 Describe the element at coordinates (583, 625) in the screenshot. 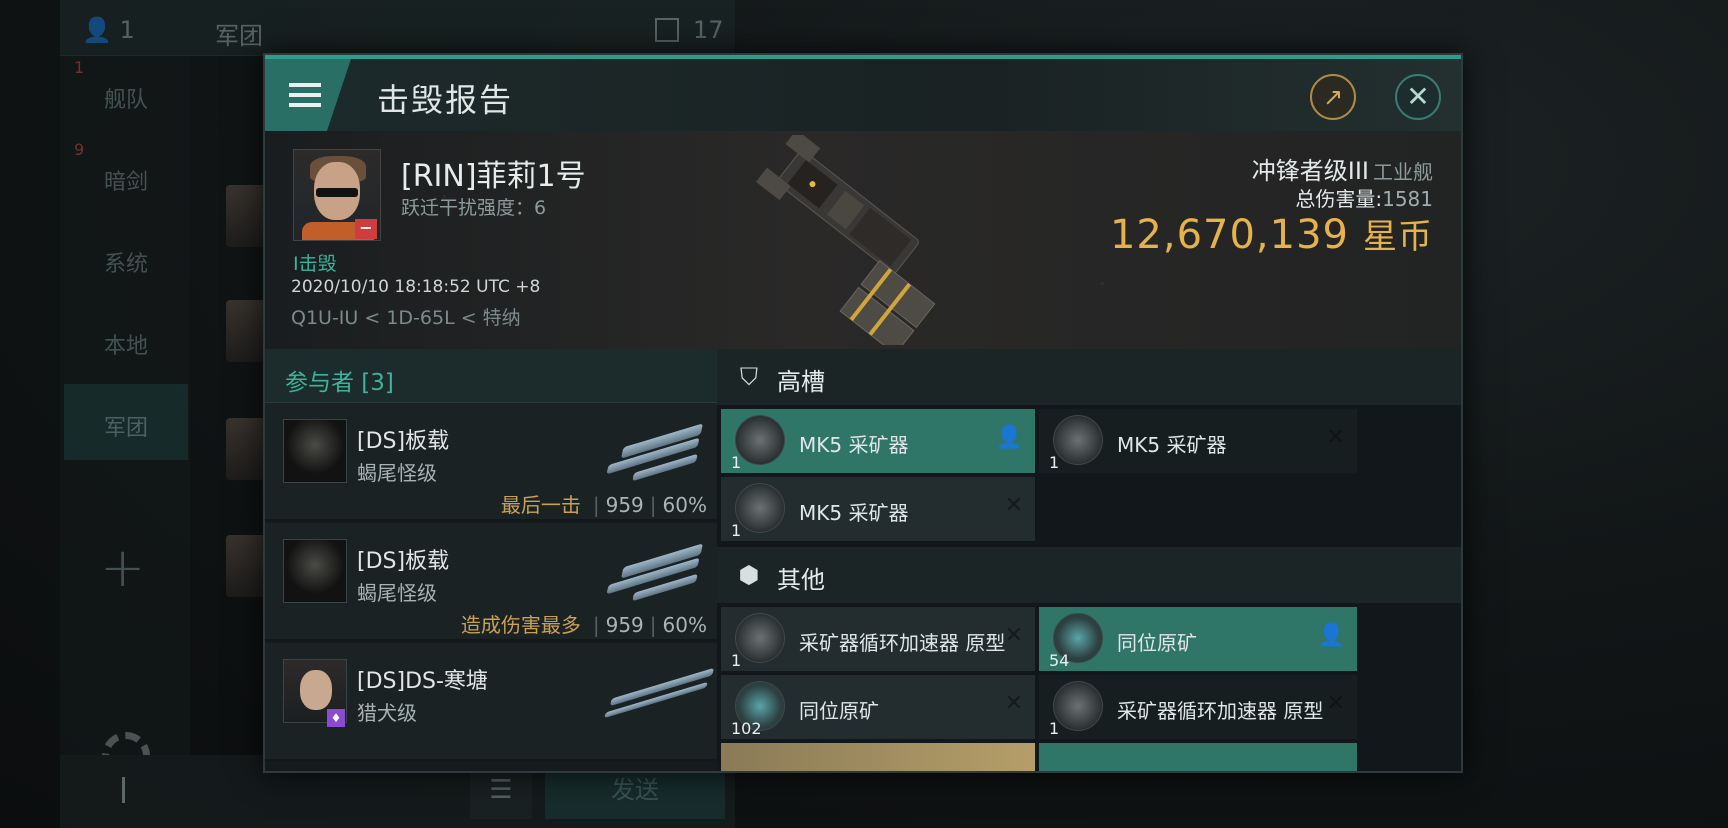

I see `participant-stats: 造成伤害最多 | 959 | 60%` at that location.